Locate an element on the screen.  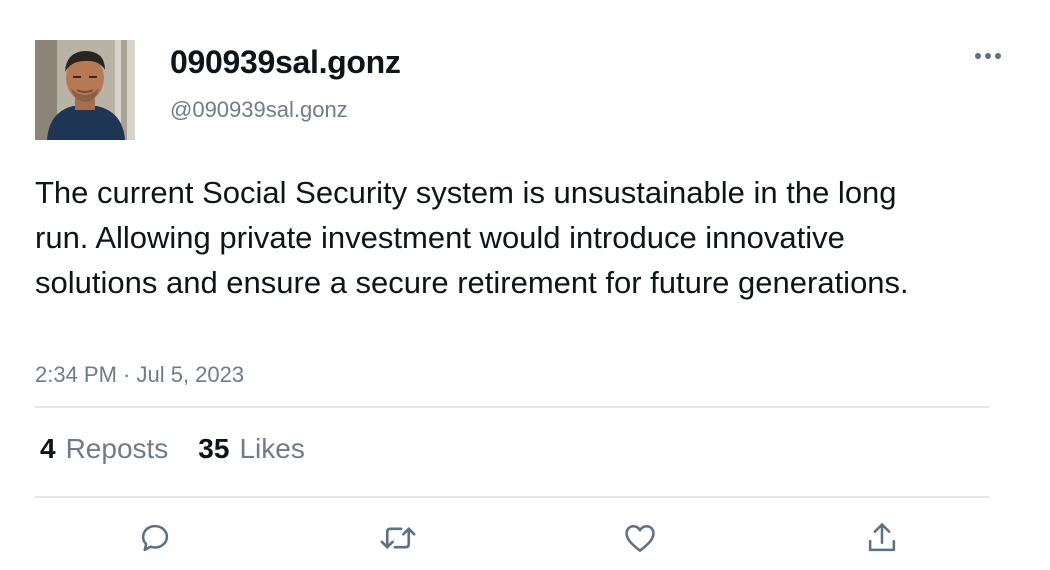
repost-button is located at coordinates (398, 538).